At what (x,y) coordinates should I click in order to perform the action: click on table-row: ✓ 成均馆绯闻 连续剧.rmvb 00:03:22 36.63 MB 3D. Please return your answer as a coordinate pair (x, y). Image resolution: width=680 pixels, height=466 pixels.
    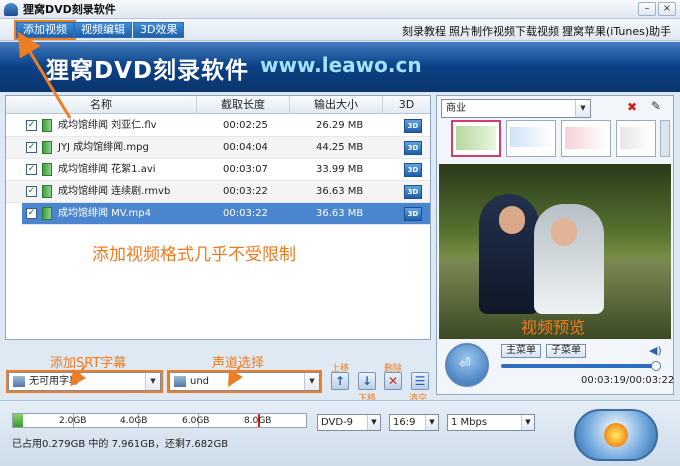
    Looking at the image, I should click on (218, 192).